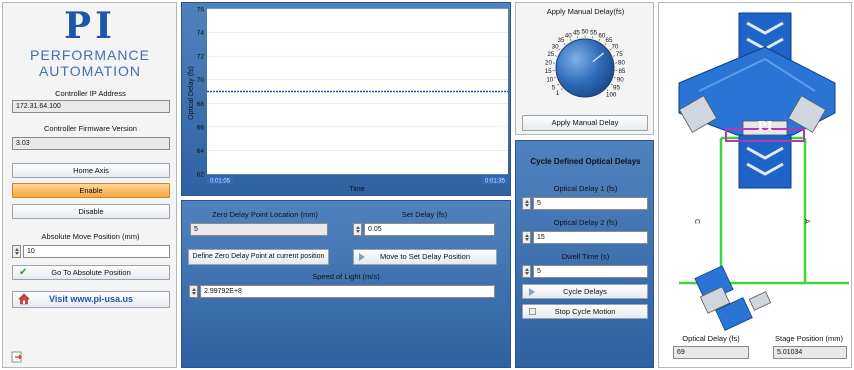  I want to click on delay2-spinner, so click(526, 237).